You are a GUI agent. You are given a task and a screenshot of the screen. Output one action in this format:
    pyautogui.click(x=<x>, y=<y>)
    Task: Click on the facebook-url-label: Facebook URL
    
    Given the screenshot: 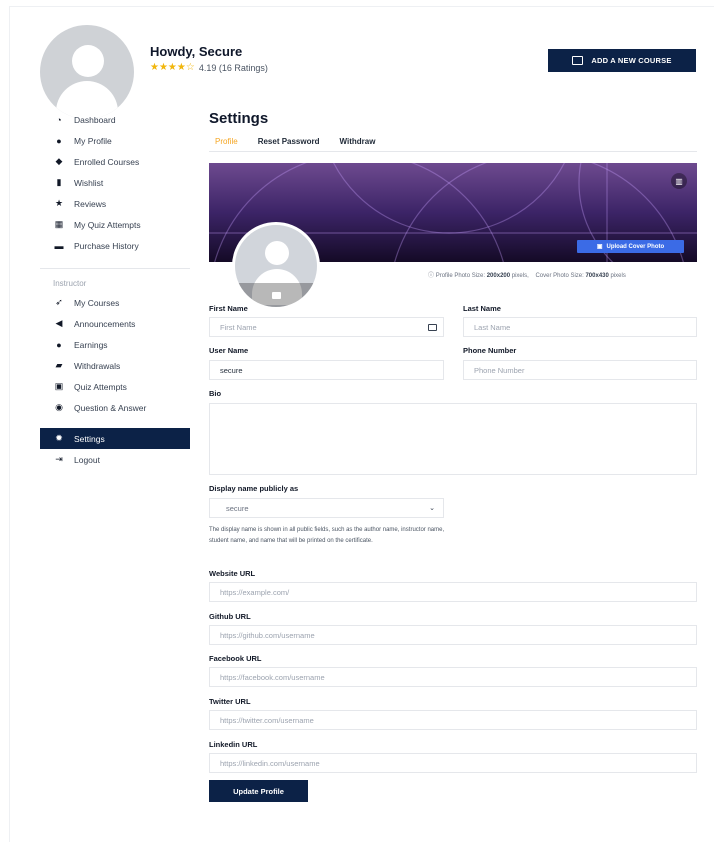 What is the action you would take?
    pyautogui.click(x=235, y=658)
    